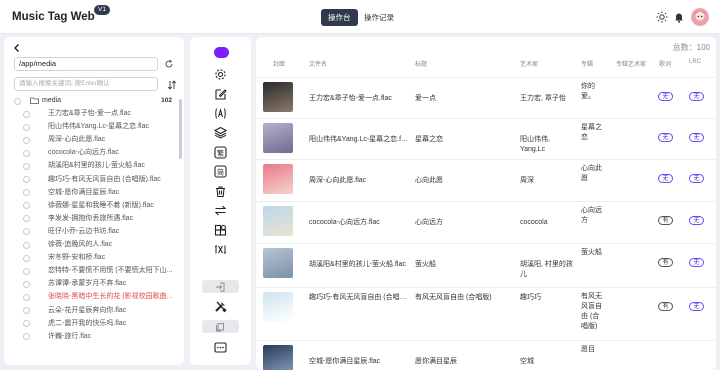 The height and width of the screenshot is (370, 720). Describe the element at coordinates (91, 113) in the screenshot. I see `file-row: 王力宏&章子怡-爱一点.flac` at that location.